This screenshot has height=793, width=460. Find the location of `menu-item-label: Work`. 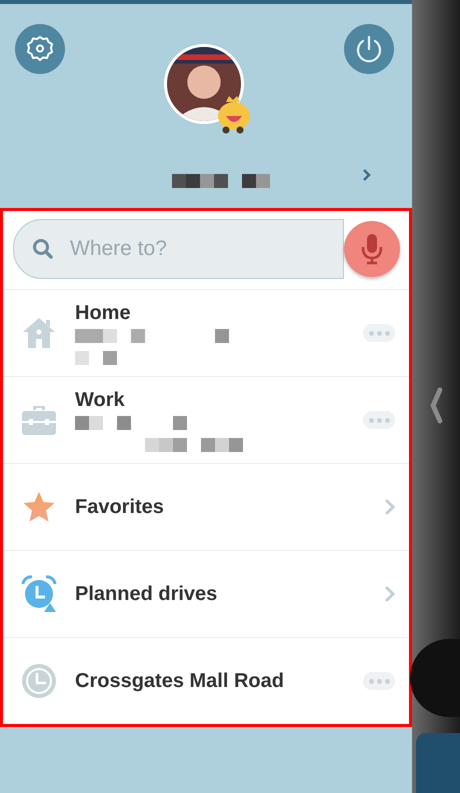

menu-item-label: Work is located at coordinates (219, 400).